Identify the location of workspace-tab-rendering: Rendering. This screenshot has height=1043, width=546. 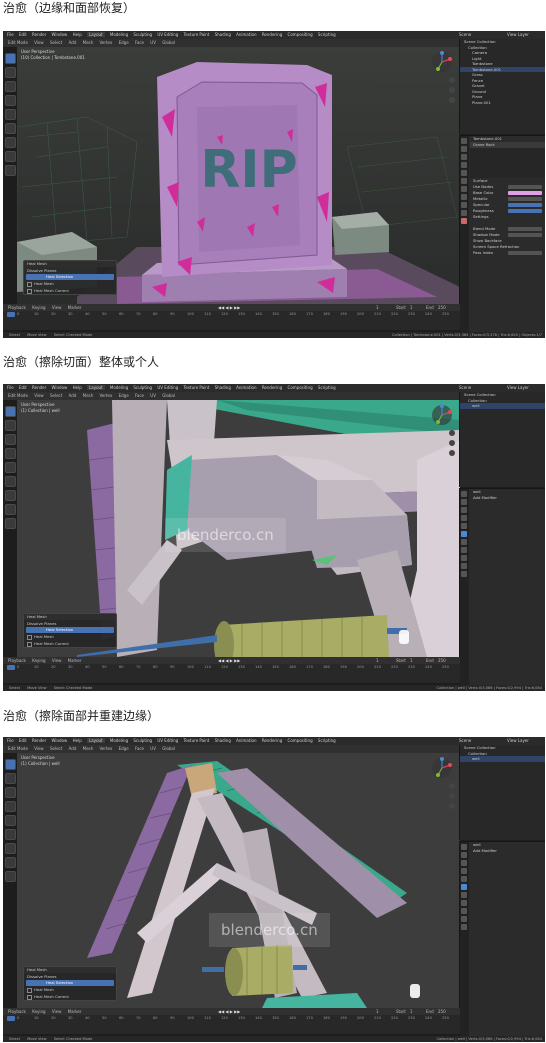
(272, 387).